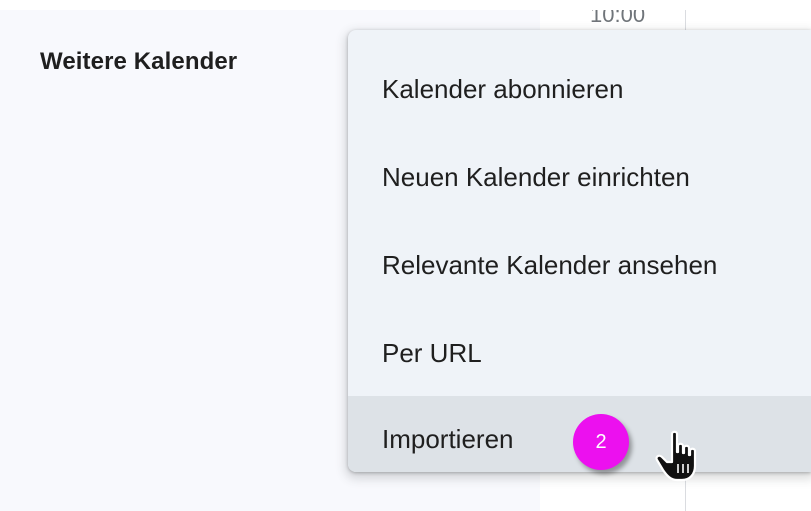  What do you see at coordinates (138, 62) in the screenshot?
I see `other-calendars-heading: Weitere Kalender` at bounding box center [138, 62].